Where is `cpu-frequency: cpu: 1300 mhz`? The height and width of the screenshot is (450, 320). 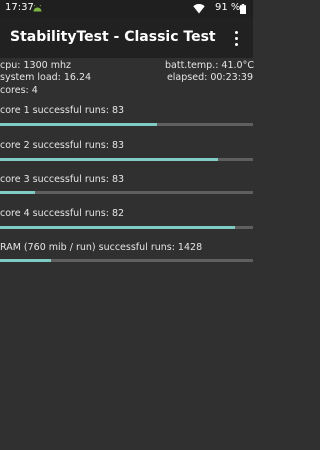 cpu-frequency: cpu: 1300 mhz is located at coordinates (35, 65).